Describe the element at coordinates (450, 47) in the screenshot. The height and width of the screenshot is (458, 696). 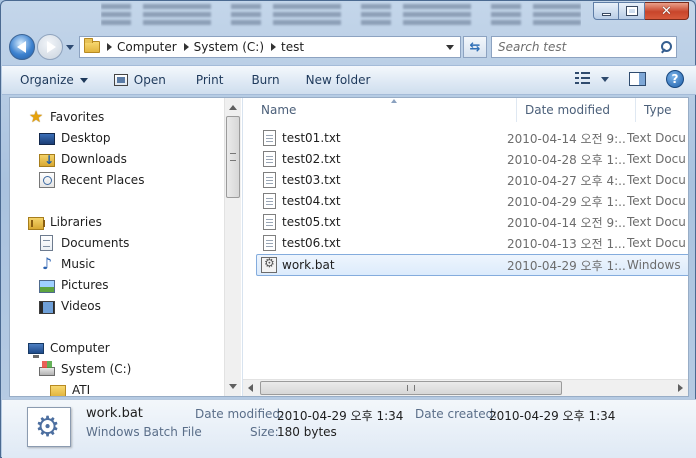
I see `address-history-dropdown-icon` at that location.